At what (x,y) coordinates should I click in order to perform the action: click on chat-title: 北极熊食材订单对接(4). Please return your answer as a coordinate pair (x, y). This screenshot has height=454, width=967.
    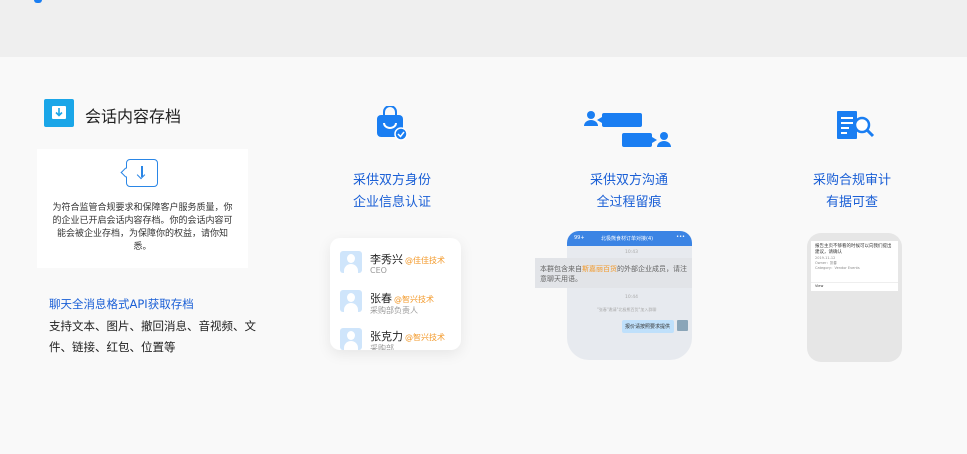
    Looking at the image, I should click on (627, 239).